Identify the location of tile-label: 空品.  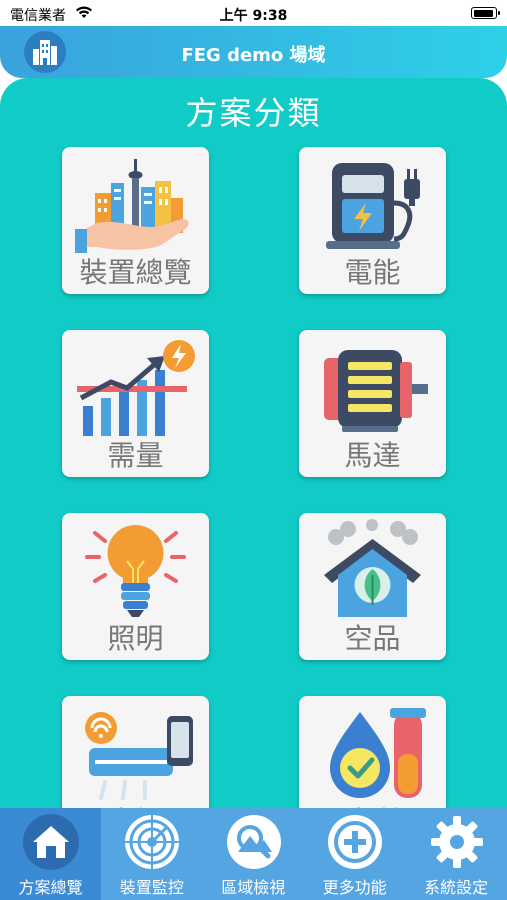
(372, 638).